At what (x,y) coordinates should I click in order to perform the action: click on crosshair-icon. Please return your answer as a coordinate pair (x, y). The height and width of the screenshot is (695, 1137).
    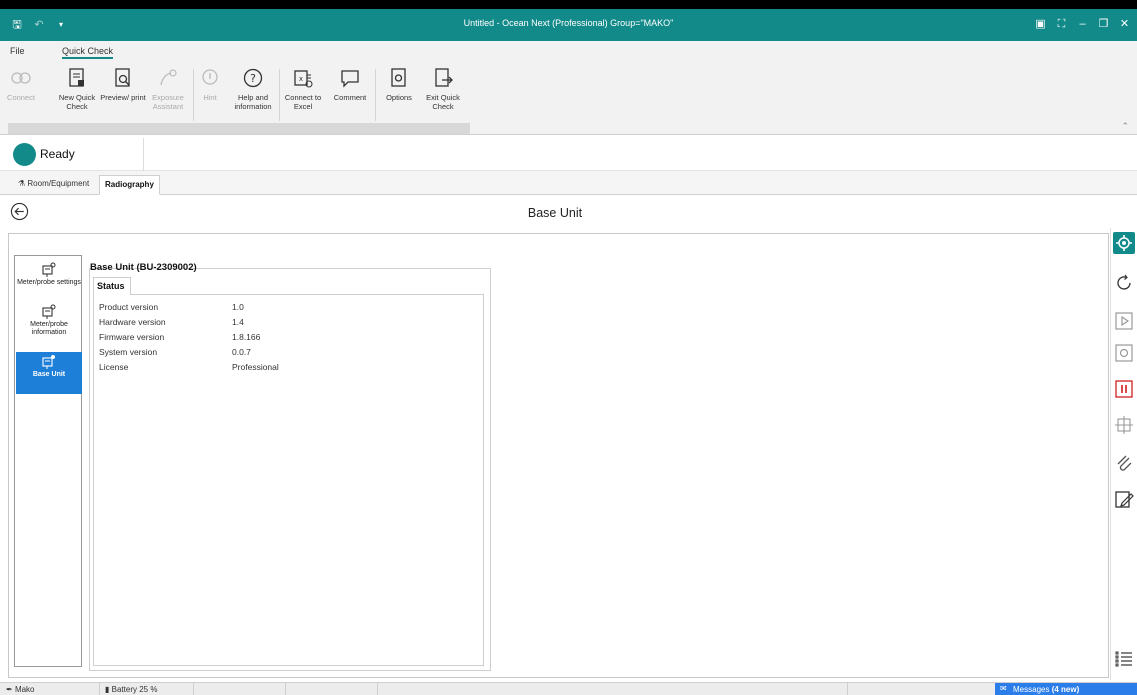
    Looking at the image, I should click on (1124, 425).